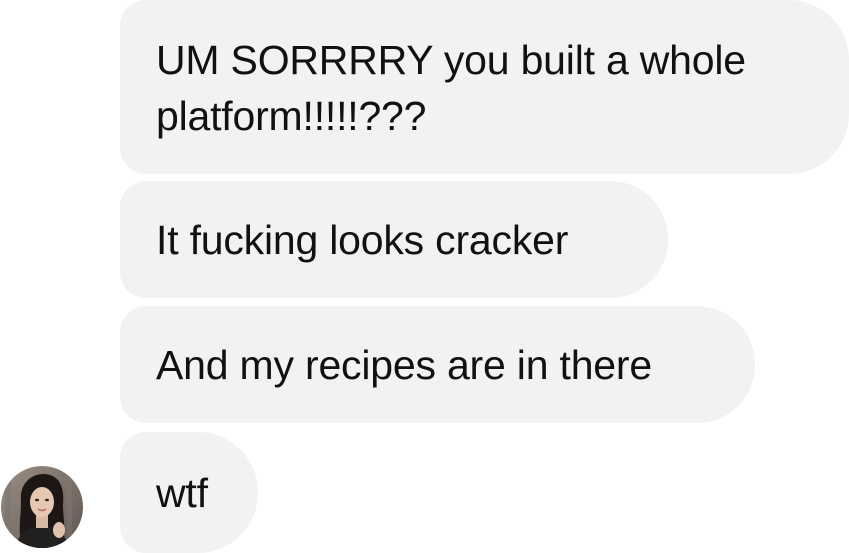 The image size is (849, 553). I want to click on message-bubble: wtf, so click(189, 492).